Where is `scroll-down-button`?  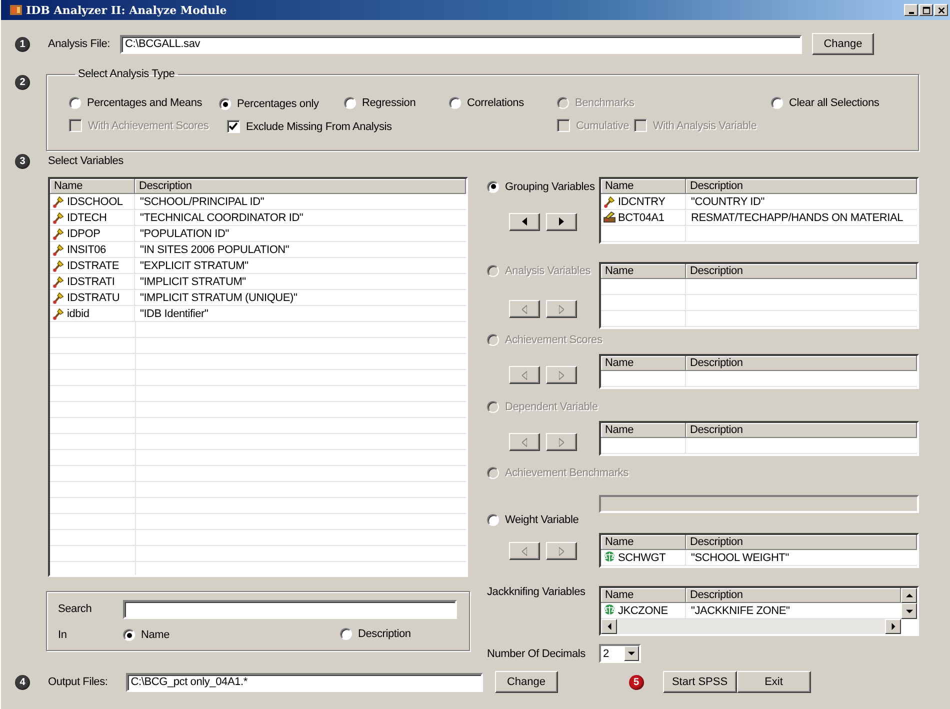
scroll-down-button is located at coordinates (909, 611).